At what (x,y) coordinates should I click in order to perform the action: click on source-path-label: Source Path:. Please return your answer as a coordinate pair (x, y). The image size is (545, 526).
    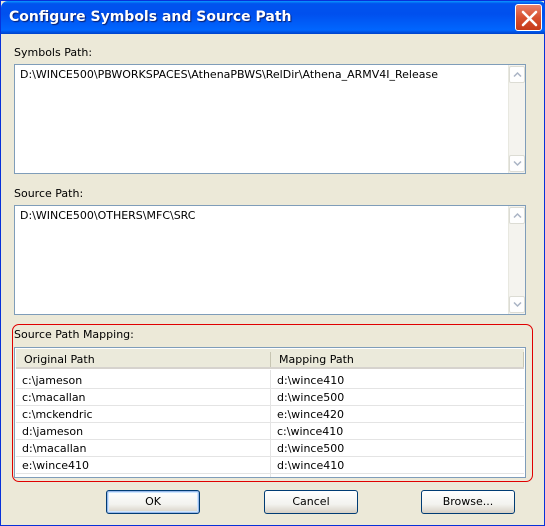
    Looking at the image, I should click on (49, 193).